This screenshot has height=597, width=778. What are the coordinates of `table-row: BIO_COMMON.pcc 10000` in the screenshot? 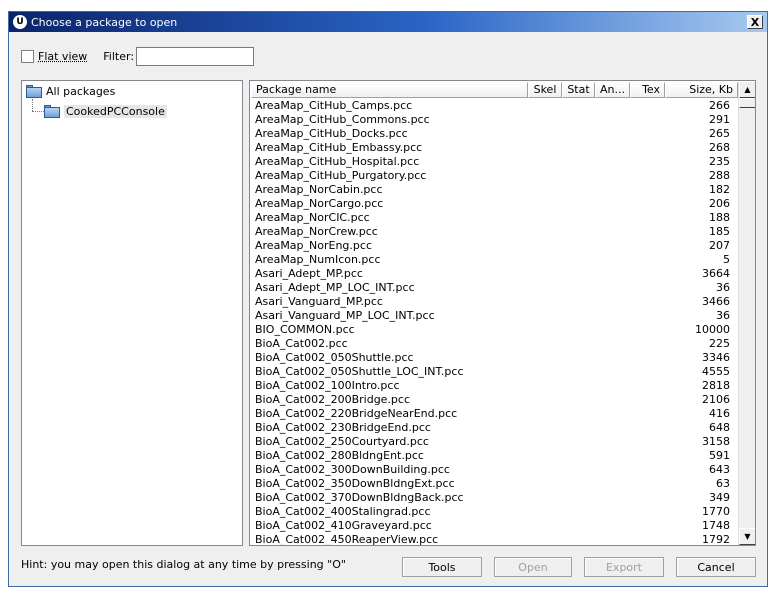 It's located at (494, 330).